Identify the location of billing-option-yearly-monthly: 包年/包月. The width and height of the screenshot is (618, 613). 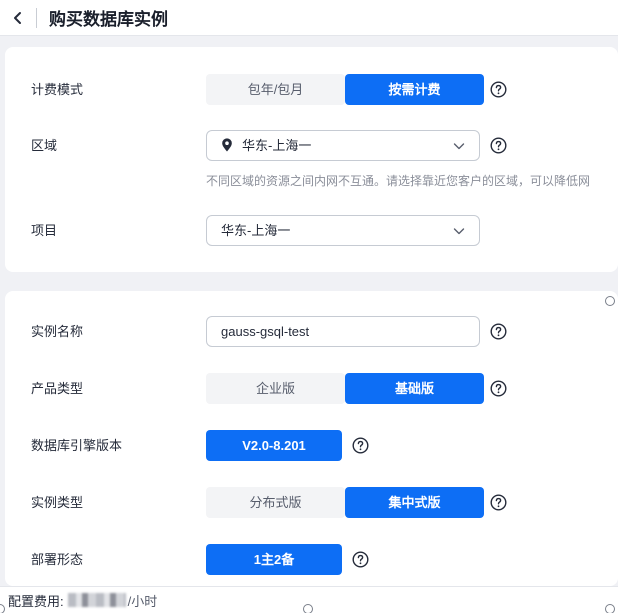
(275, 89).